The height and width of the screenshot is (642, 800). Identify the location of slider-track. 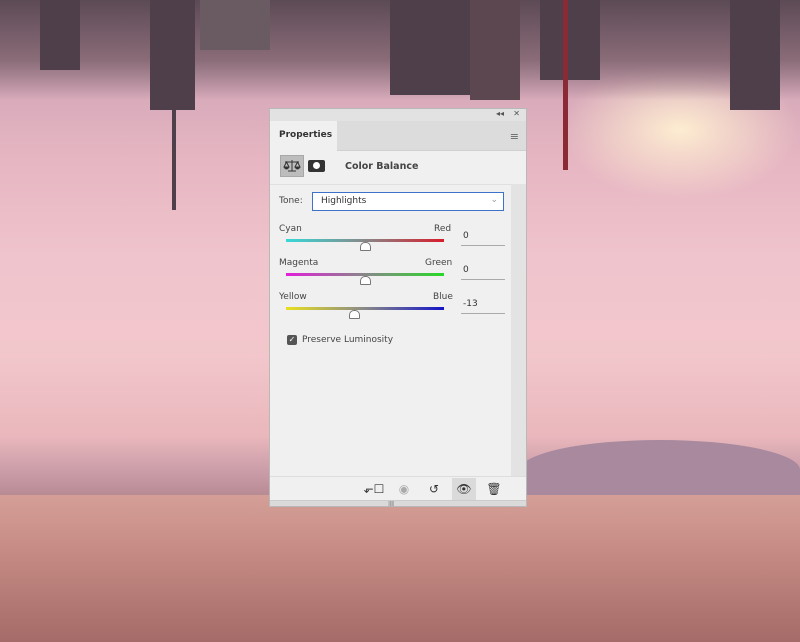
(365, 308).